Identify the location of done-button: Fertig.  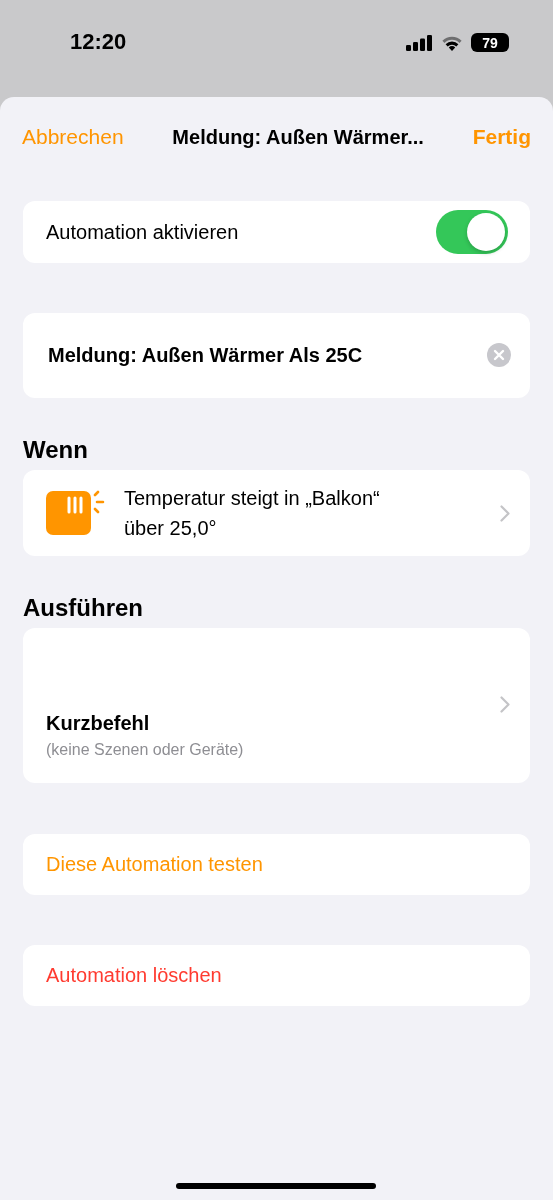
(501, 137).